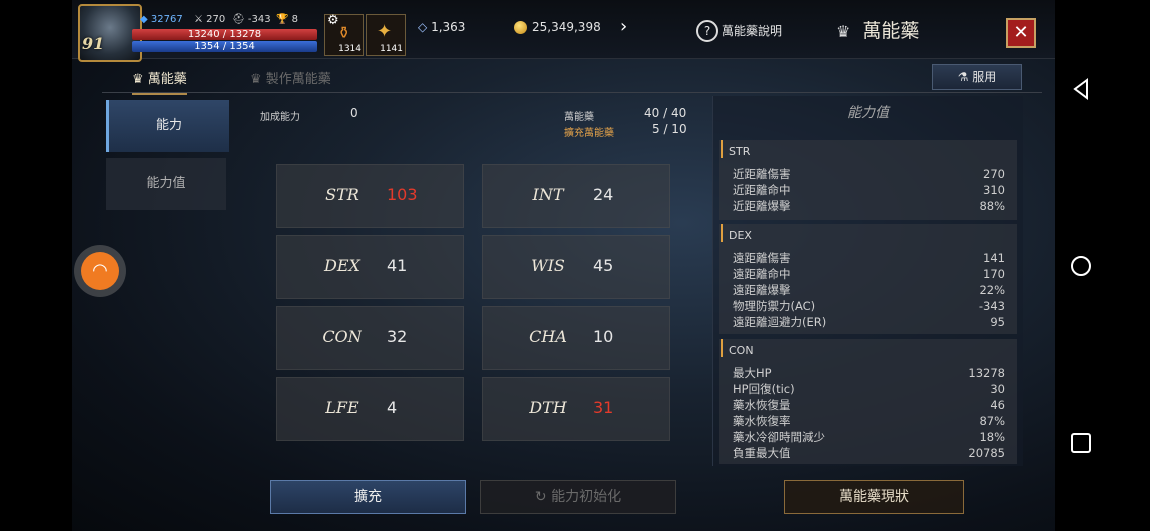  I want to click on stat-name: LFE, so click(342, 407).